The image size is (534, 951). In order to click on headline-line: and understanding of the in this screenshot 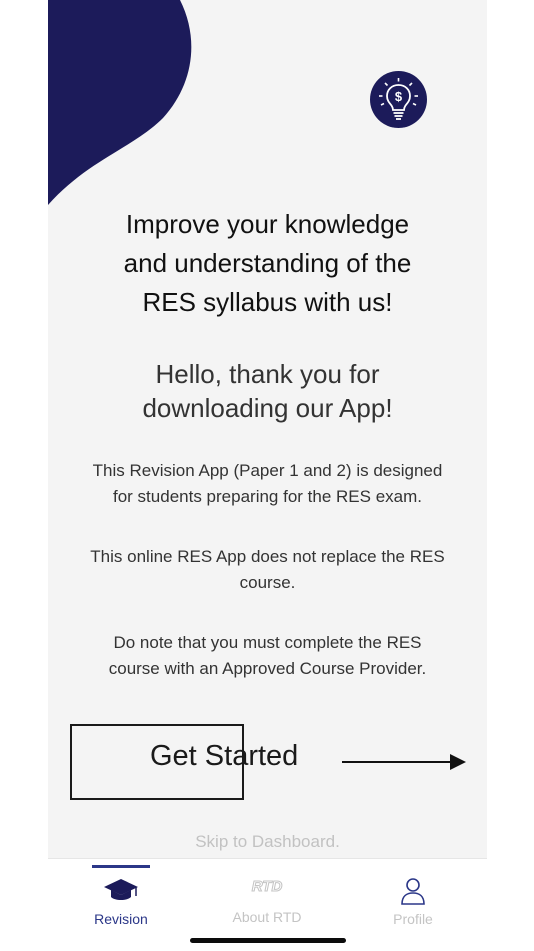, I will do `click(267, 263)`.